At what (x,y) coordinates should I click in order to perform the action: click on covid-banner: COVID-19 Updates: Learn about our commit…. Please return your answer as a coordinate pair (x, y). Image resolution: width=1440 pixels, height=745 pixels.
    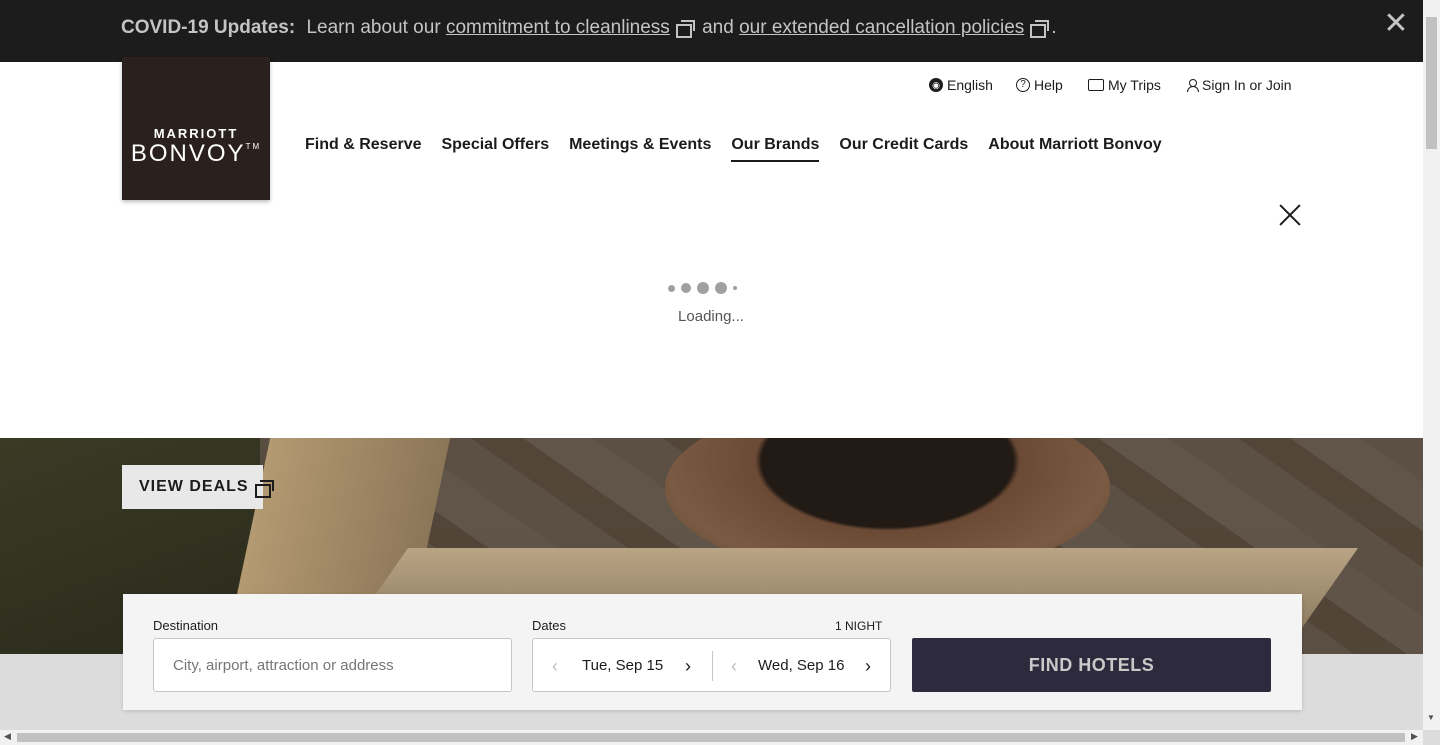
    Looking at the image, I should click on (711, 31).